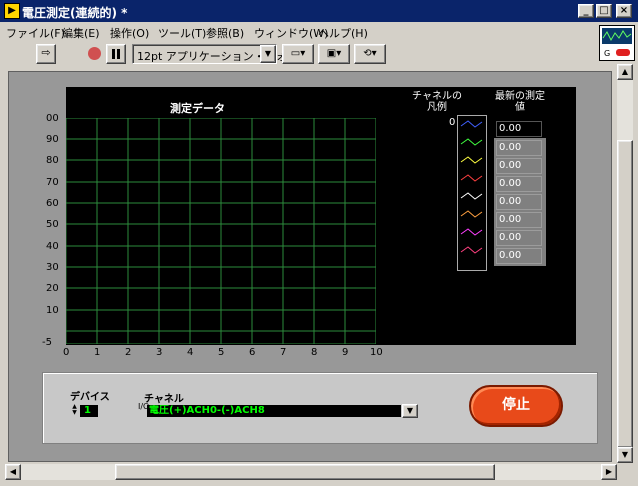 This screenshot has width=638, height=486. I want to click on channel-legend, so click(472, 193).